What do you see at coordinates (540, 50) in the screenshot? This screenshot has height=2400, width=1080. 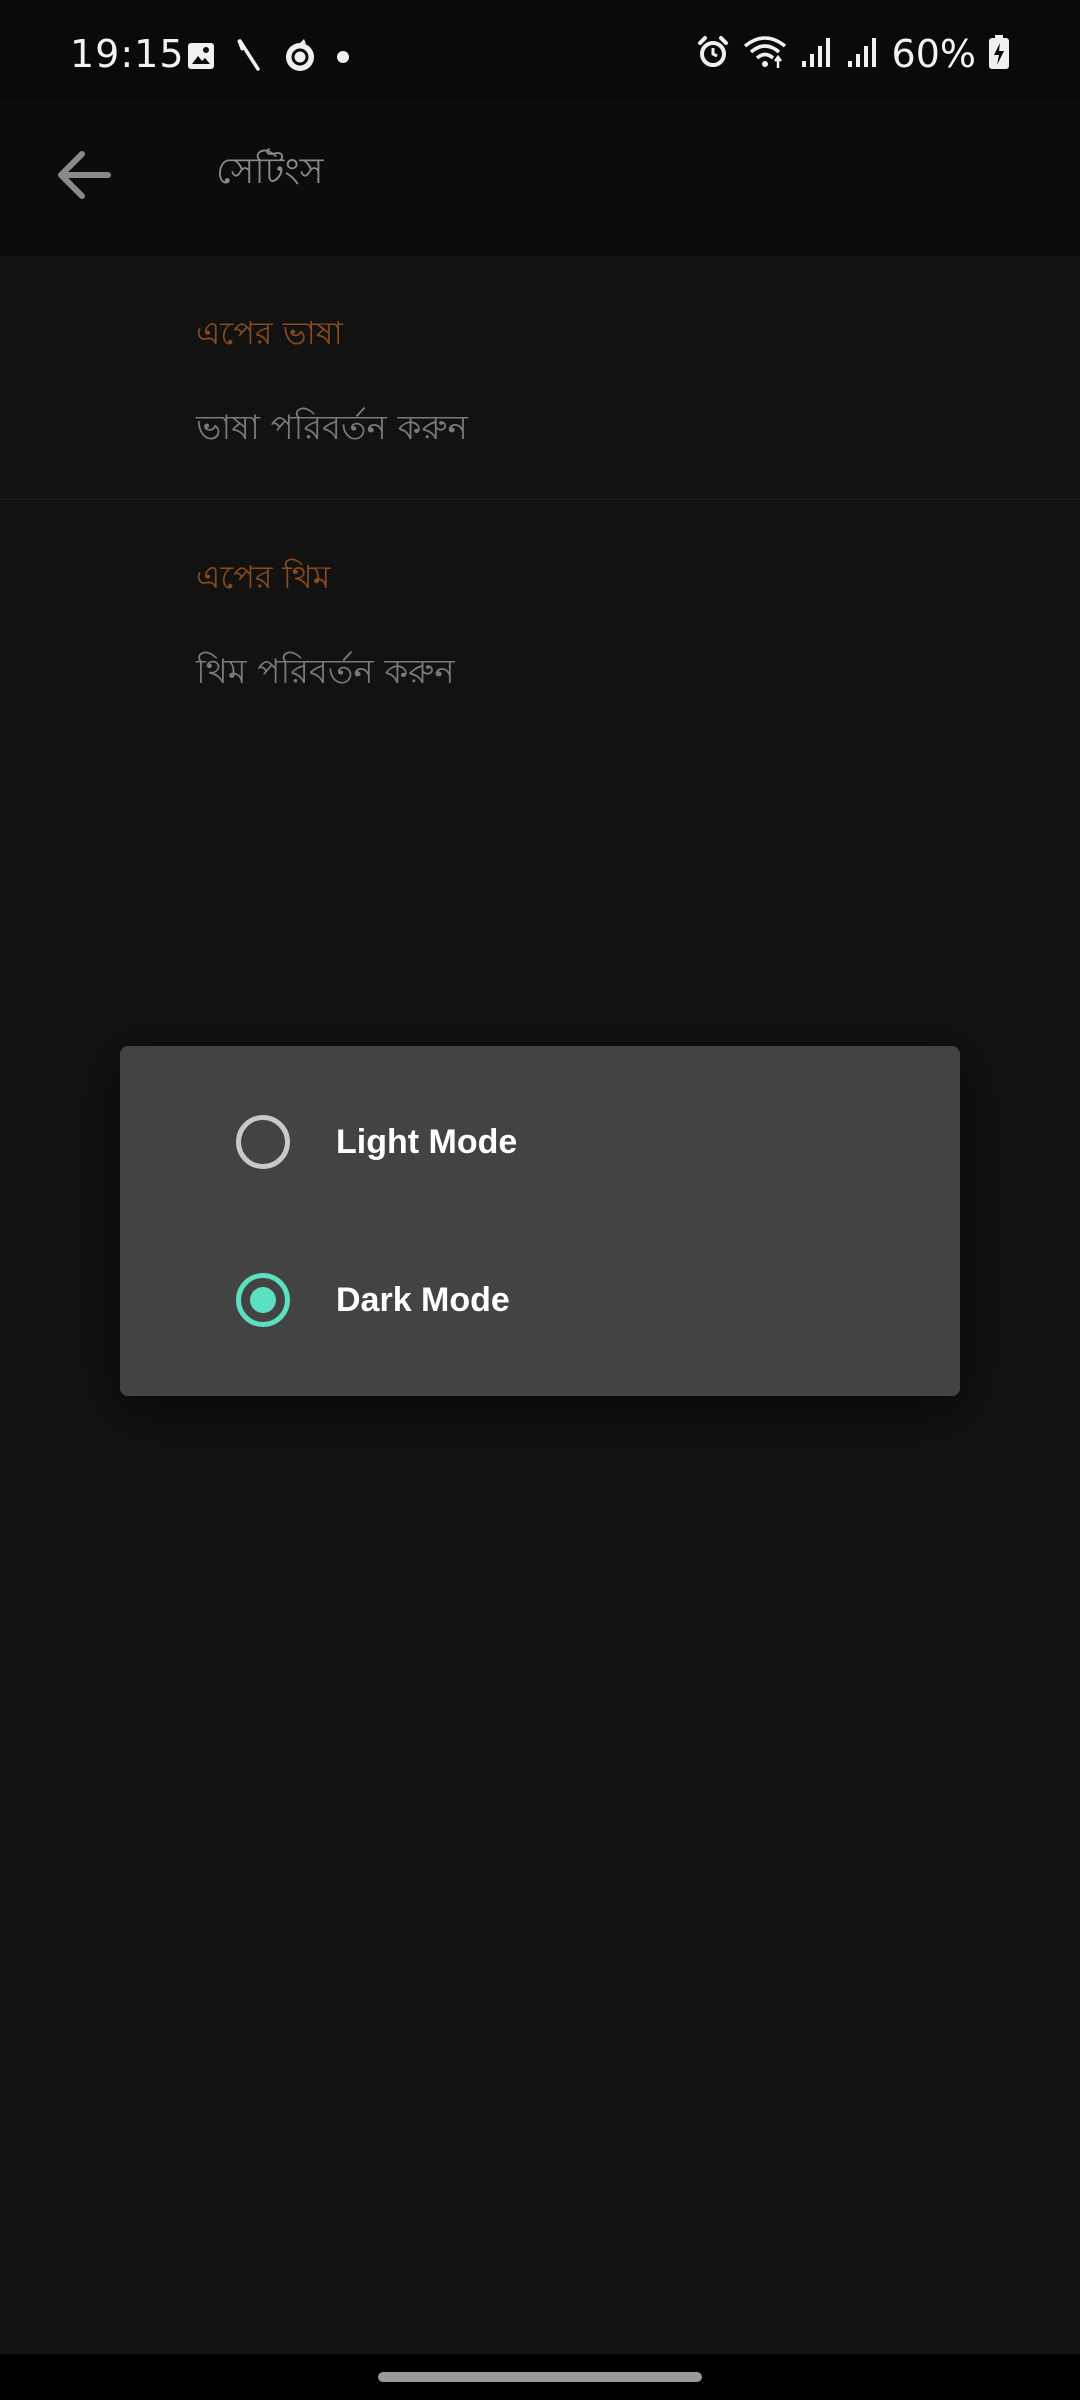 I see `status-bar: 19:15 60%` at bounding box center [540, 50].